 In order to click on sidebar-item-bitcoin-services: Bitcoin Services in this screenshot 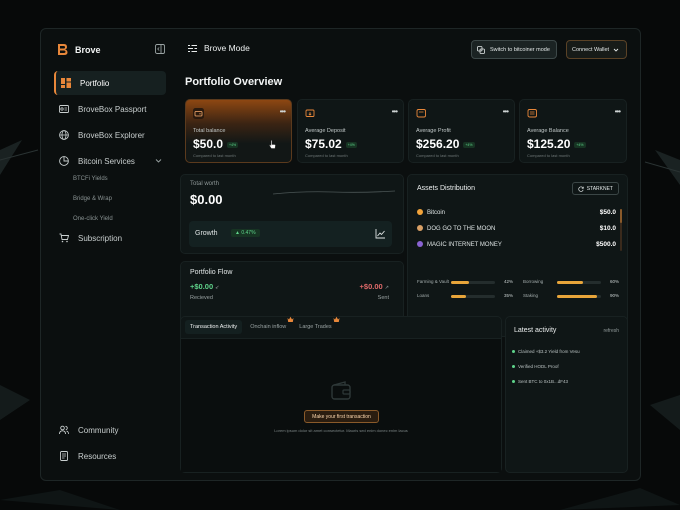, I will do `click(110, 161)`.